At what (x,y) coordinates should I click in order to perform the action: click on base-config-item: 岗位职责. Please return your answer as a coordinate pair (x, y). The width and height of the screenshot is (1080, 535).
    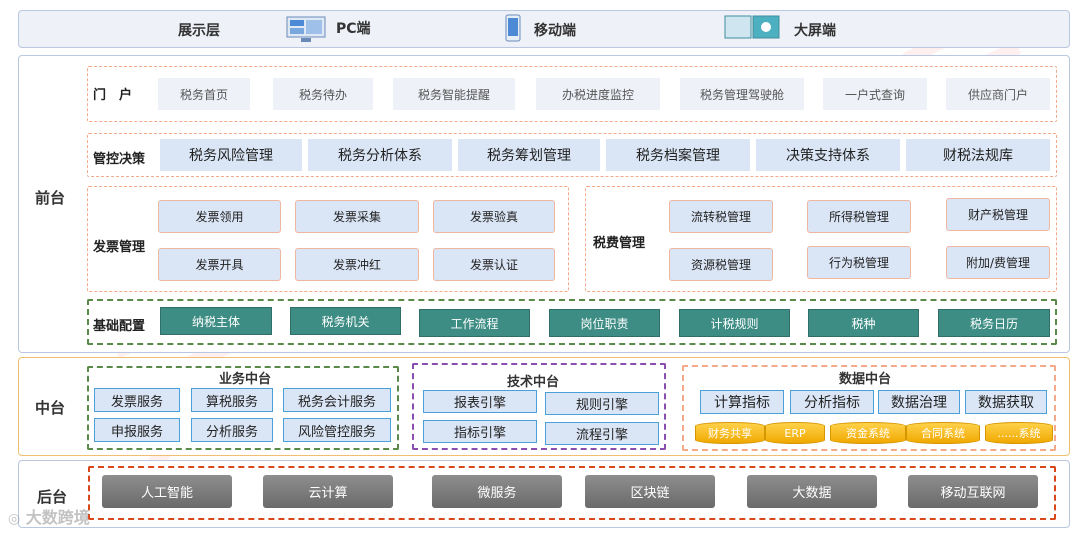
    Looking at the image, I should click on (604, 323).